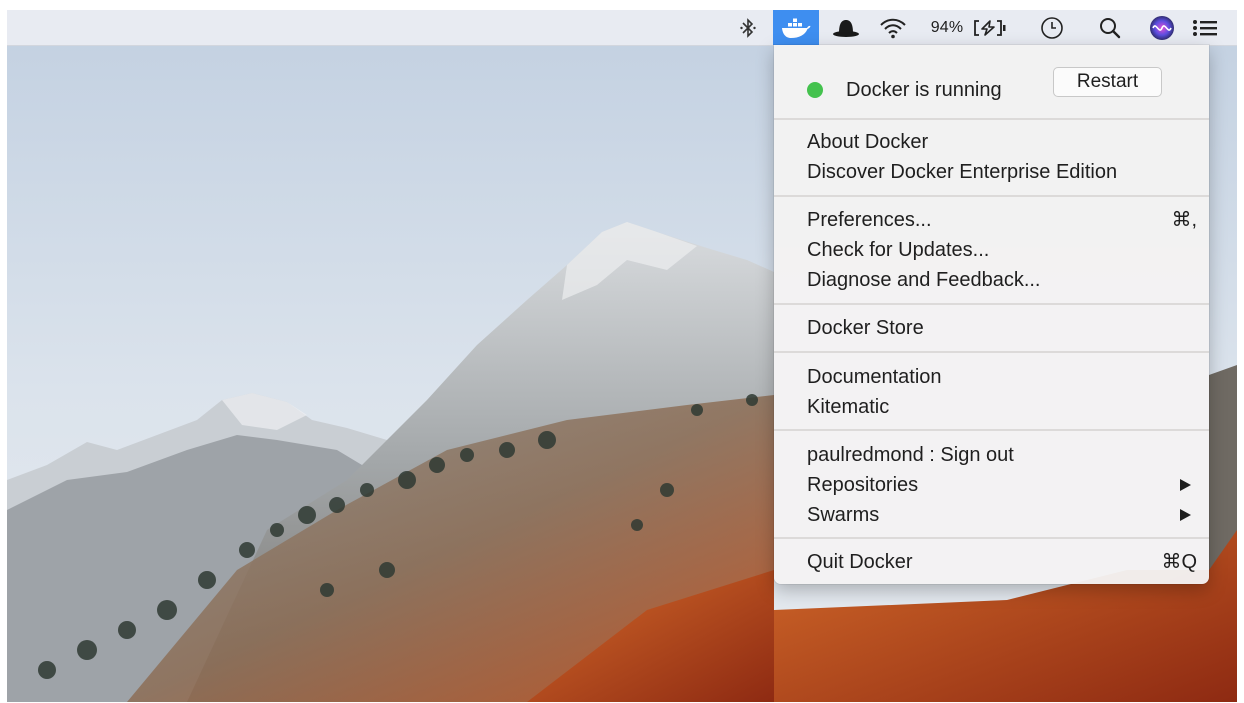 This screenshot has width=1244, height=703. What do you see at coordinates (1162, 27) in the screenshot?
I see `siri-icon` at bounding box center [1162, 27].